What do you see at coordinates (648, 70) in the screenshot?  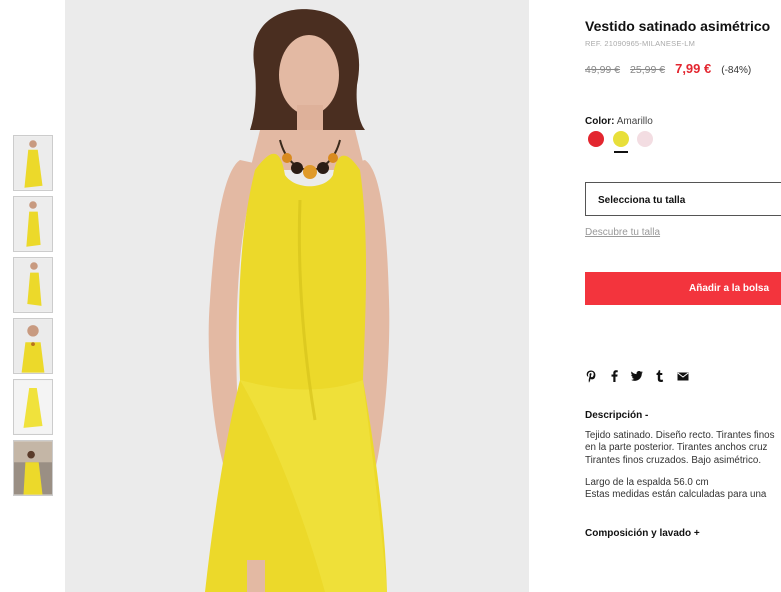 I see `previous-price: 25,99 €` at bounding box center [648, 70].